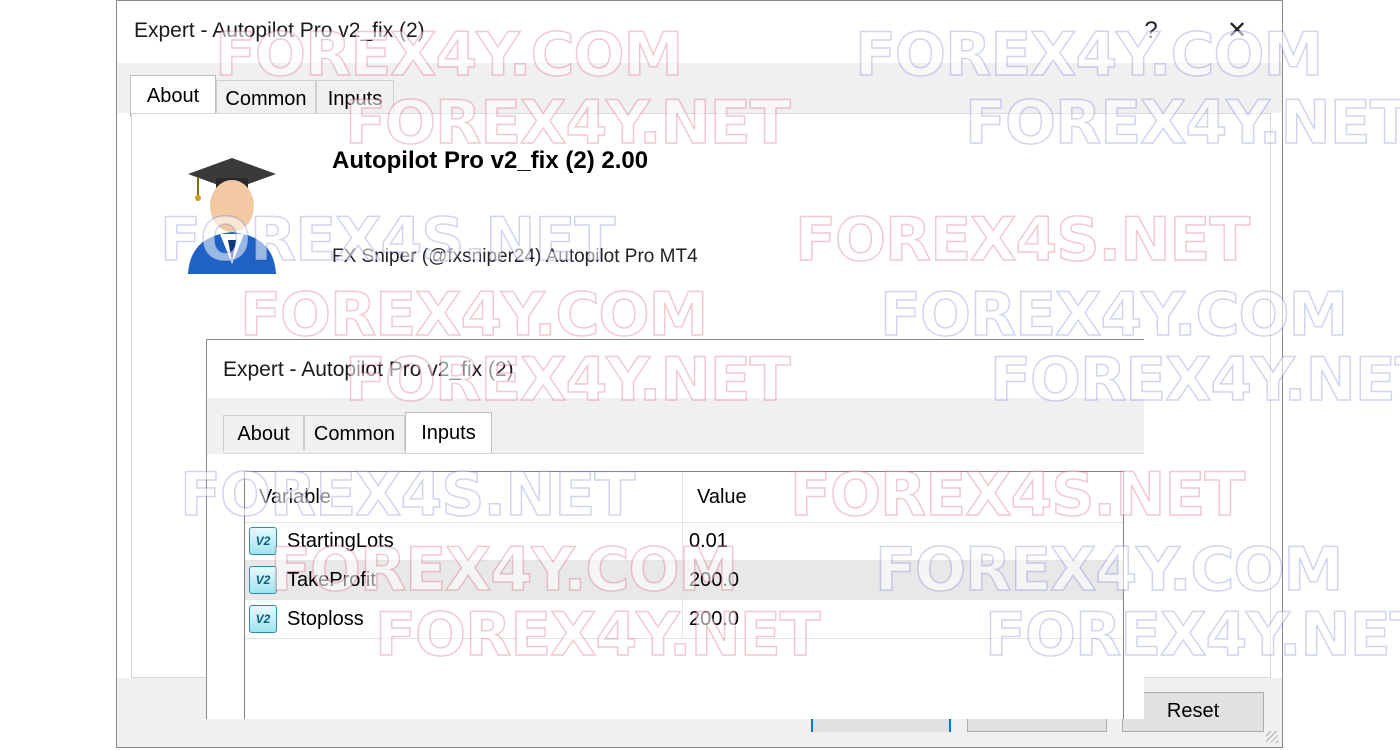  I want to click on column-header-value: Value, so click(903, 497).